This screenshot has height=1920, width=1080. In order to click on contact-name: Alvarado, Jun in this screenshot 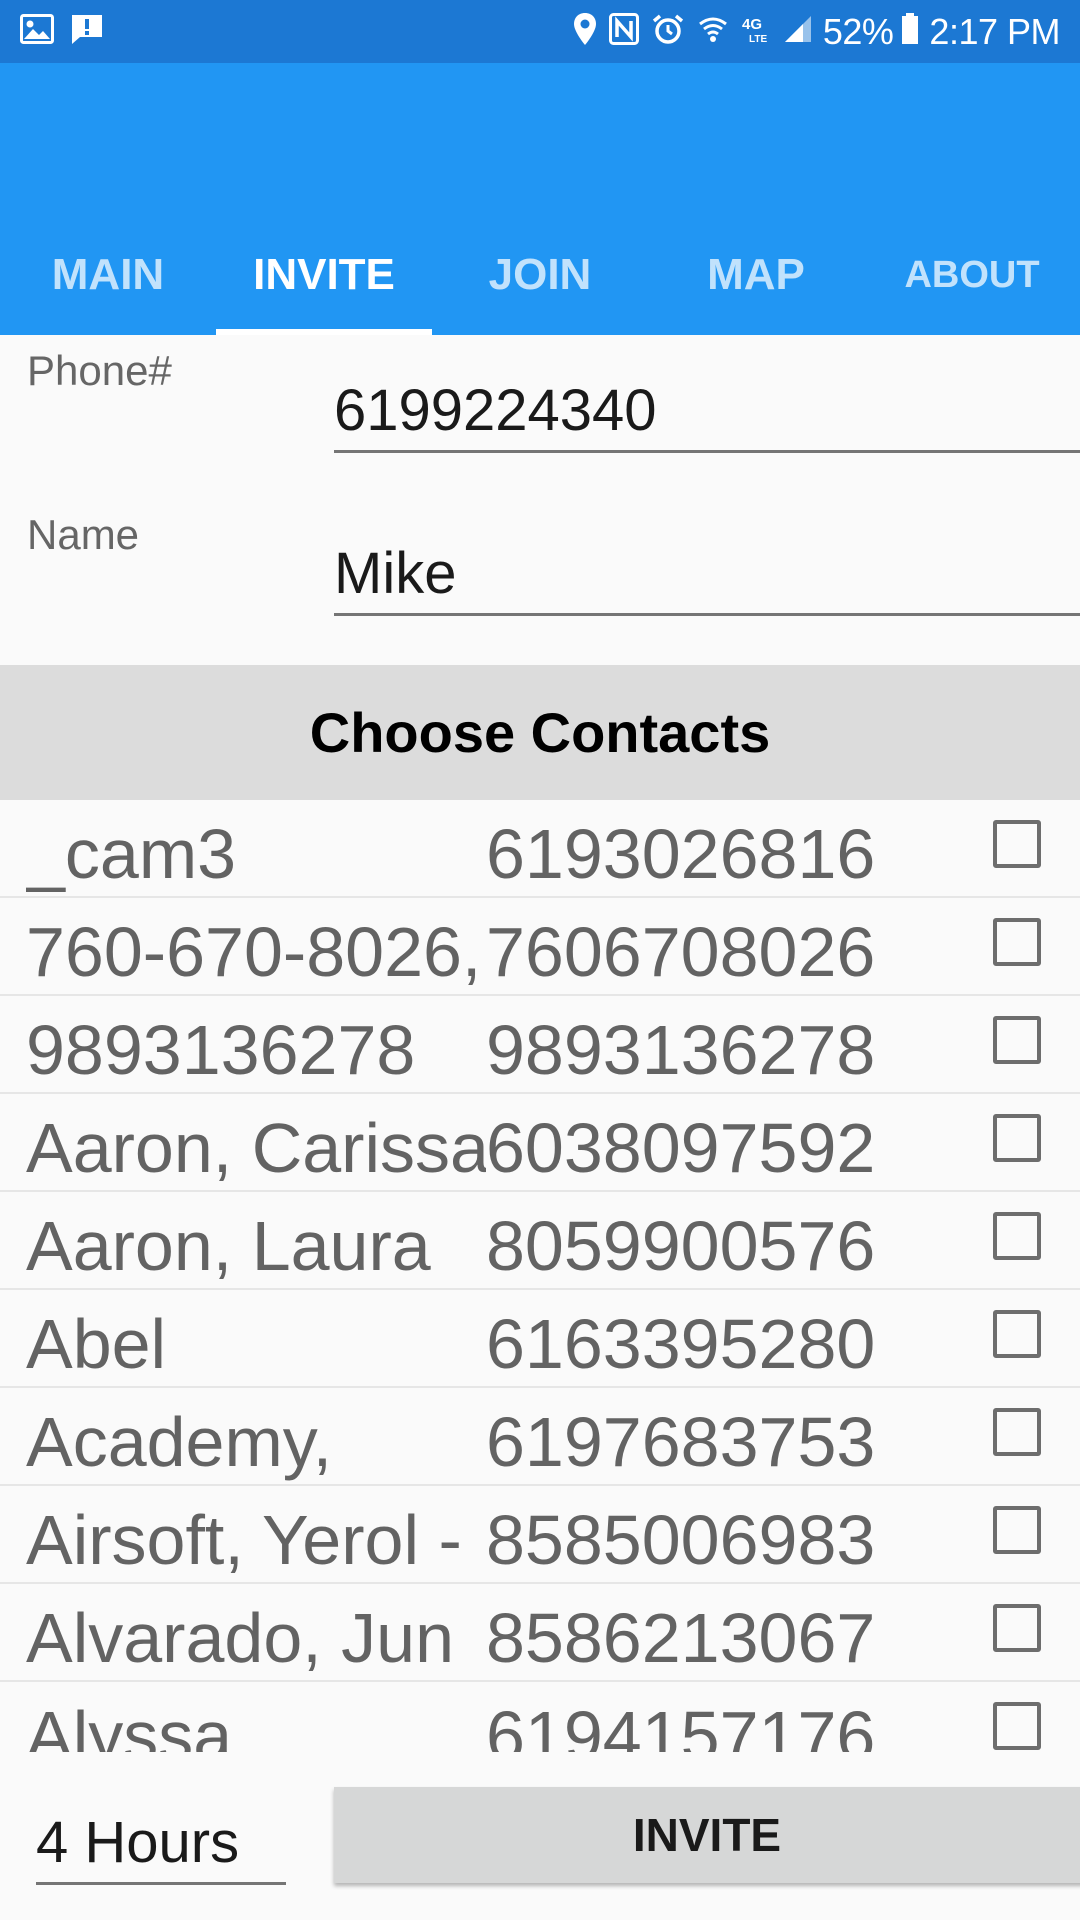, I will do `click(240, 1638)`.